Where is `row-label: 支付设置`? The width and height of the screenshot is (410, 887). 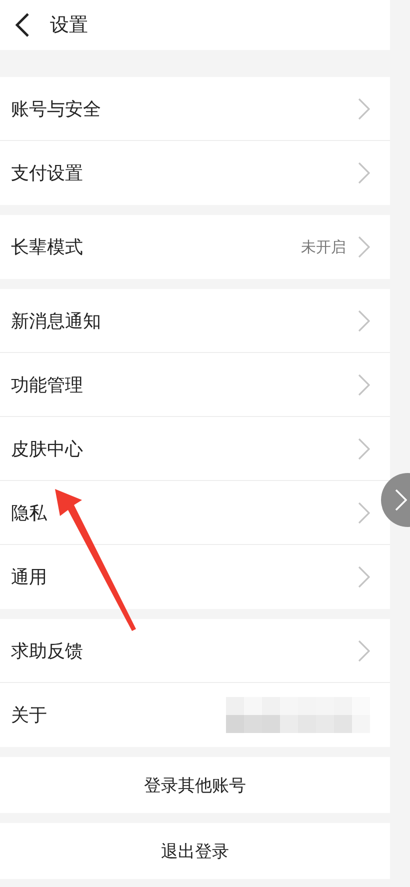
row-label: 支付设置 is located at coordinates (47, 173).